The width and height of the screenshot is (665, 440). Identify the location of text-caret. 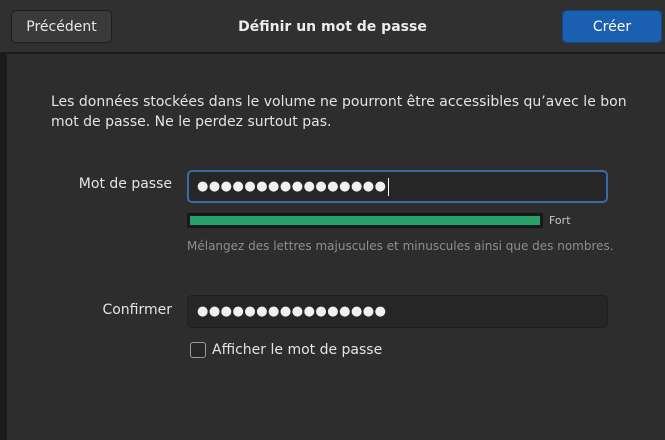
(388, 186).